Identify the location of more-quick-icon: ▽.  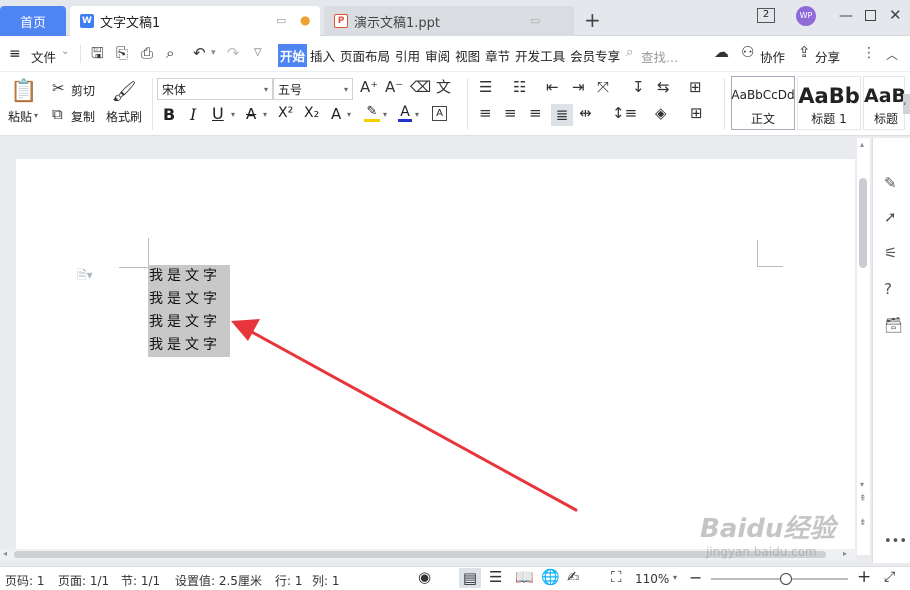
(258, 52).